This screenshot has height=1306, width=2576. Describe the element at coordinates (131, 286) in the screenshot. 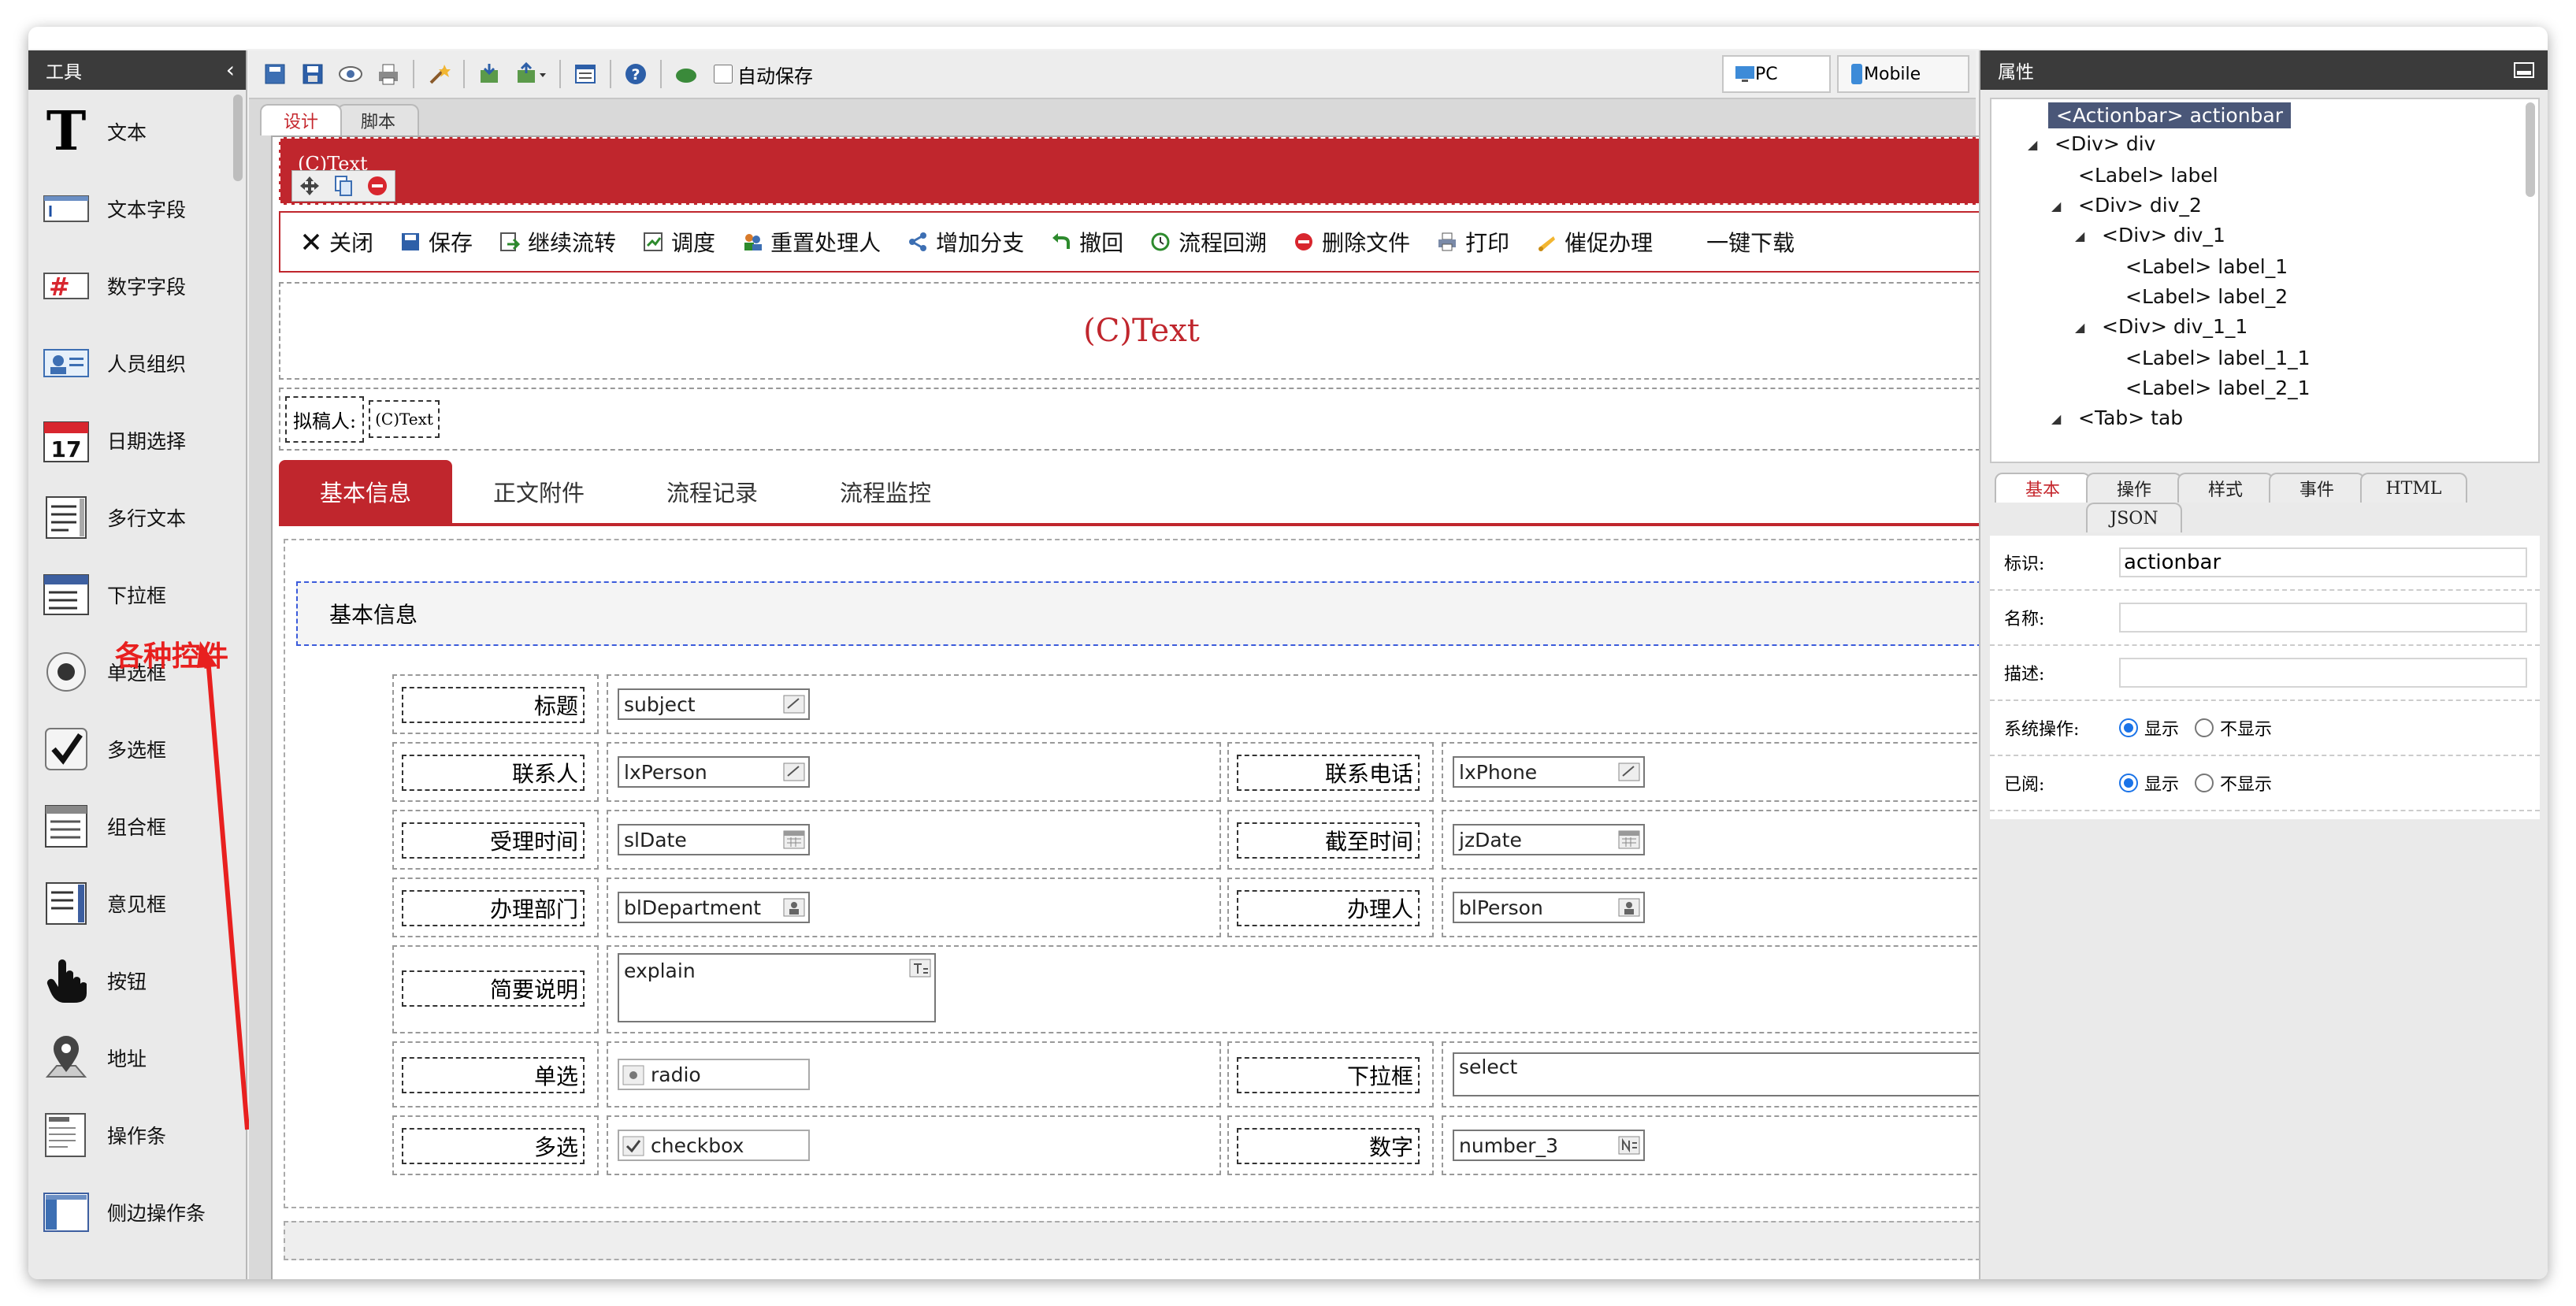

I see `tool-number-field: # 数字字段` at that location.